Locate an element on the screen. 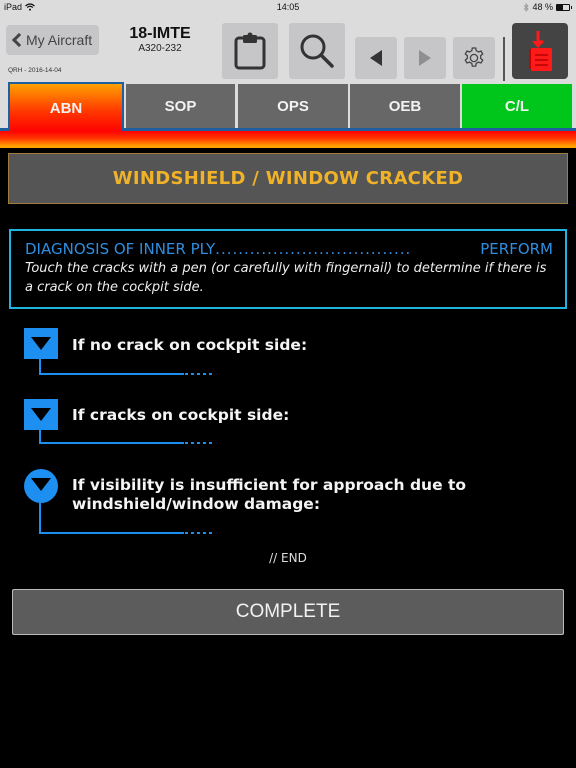 The width and height of the screenshot is (576, 768). chevron-left-icon is located at coordinates (19, 40).